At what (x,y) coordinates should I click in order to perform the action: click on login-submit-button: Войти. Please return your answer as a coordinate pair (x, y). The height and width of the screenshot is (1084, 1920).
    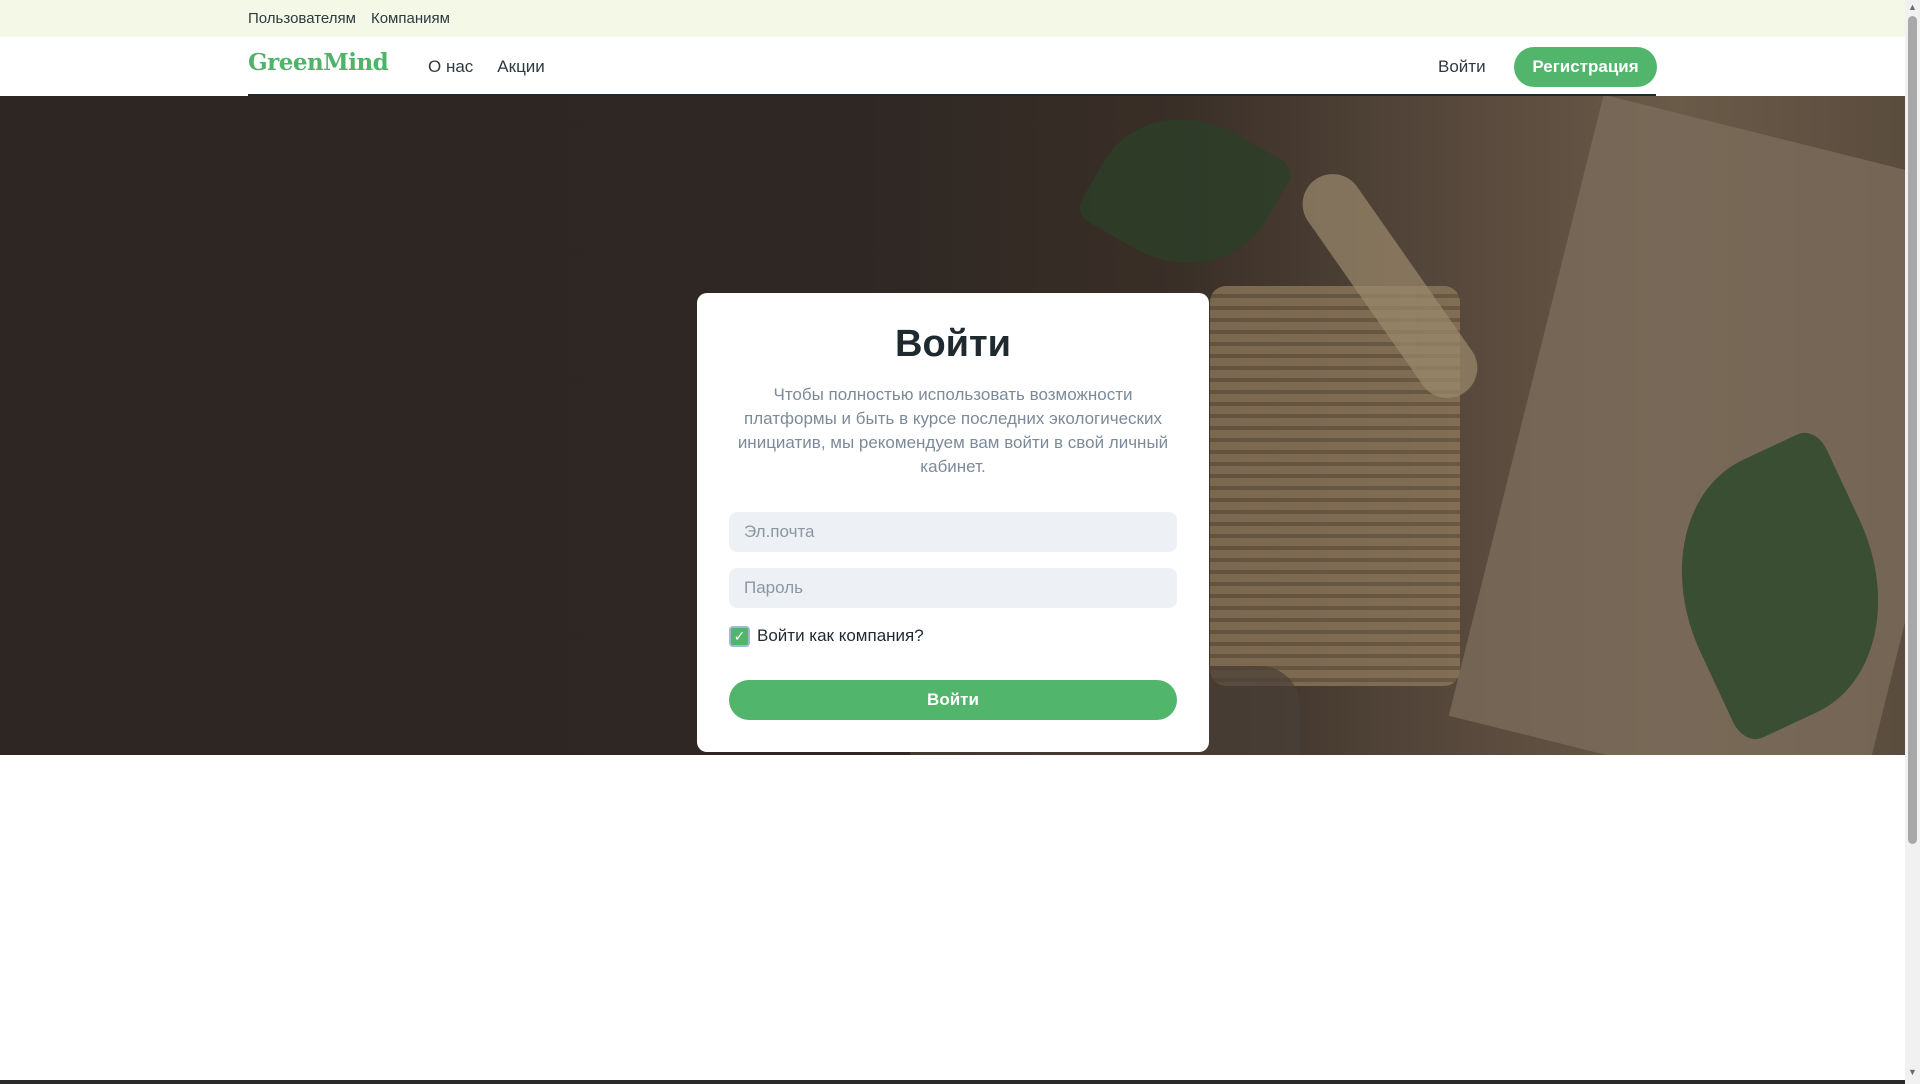
    Looking at the image, I should click on (953, 700).